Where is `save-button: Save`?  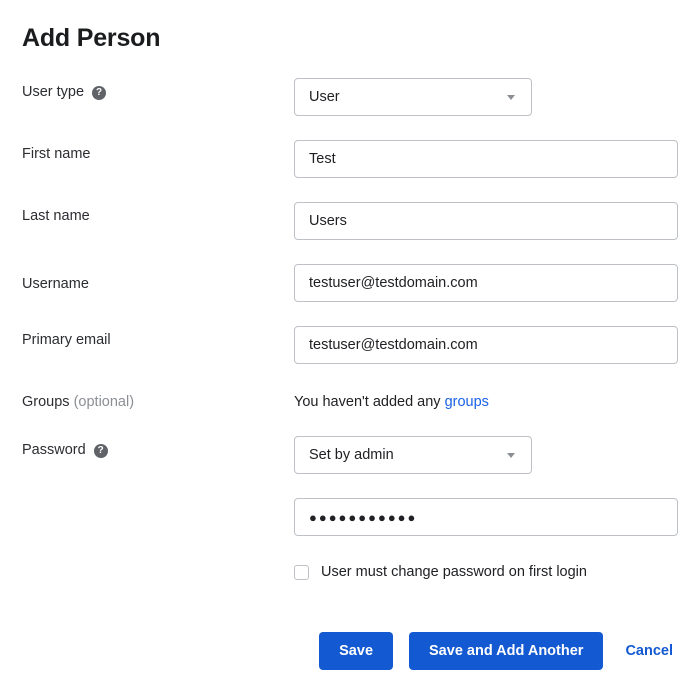
save-button: Save is located at coordinates (356, 651).